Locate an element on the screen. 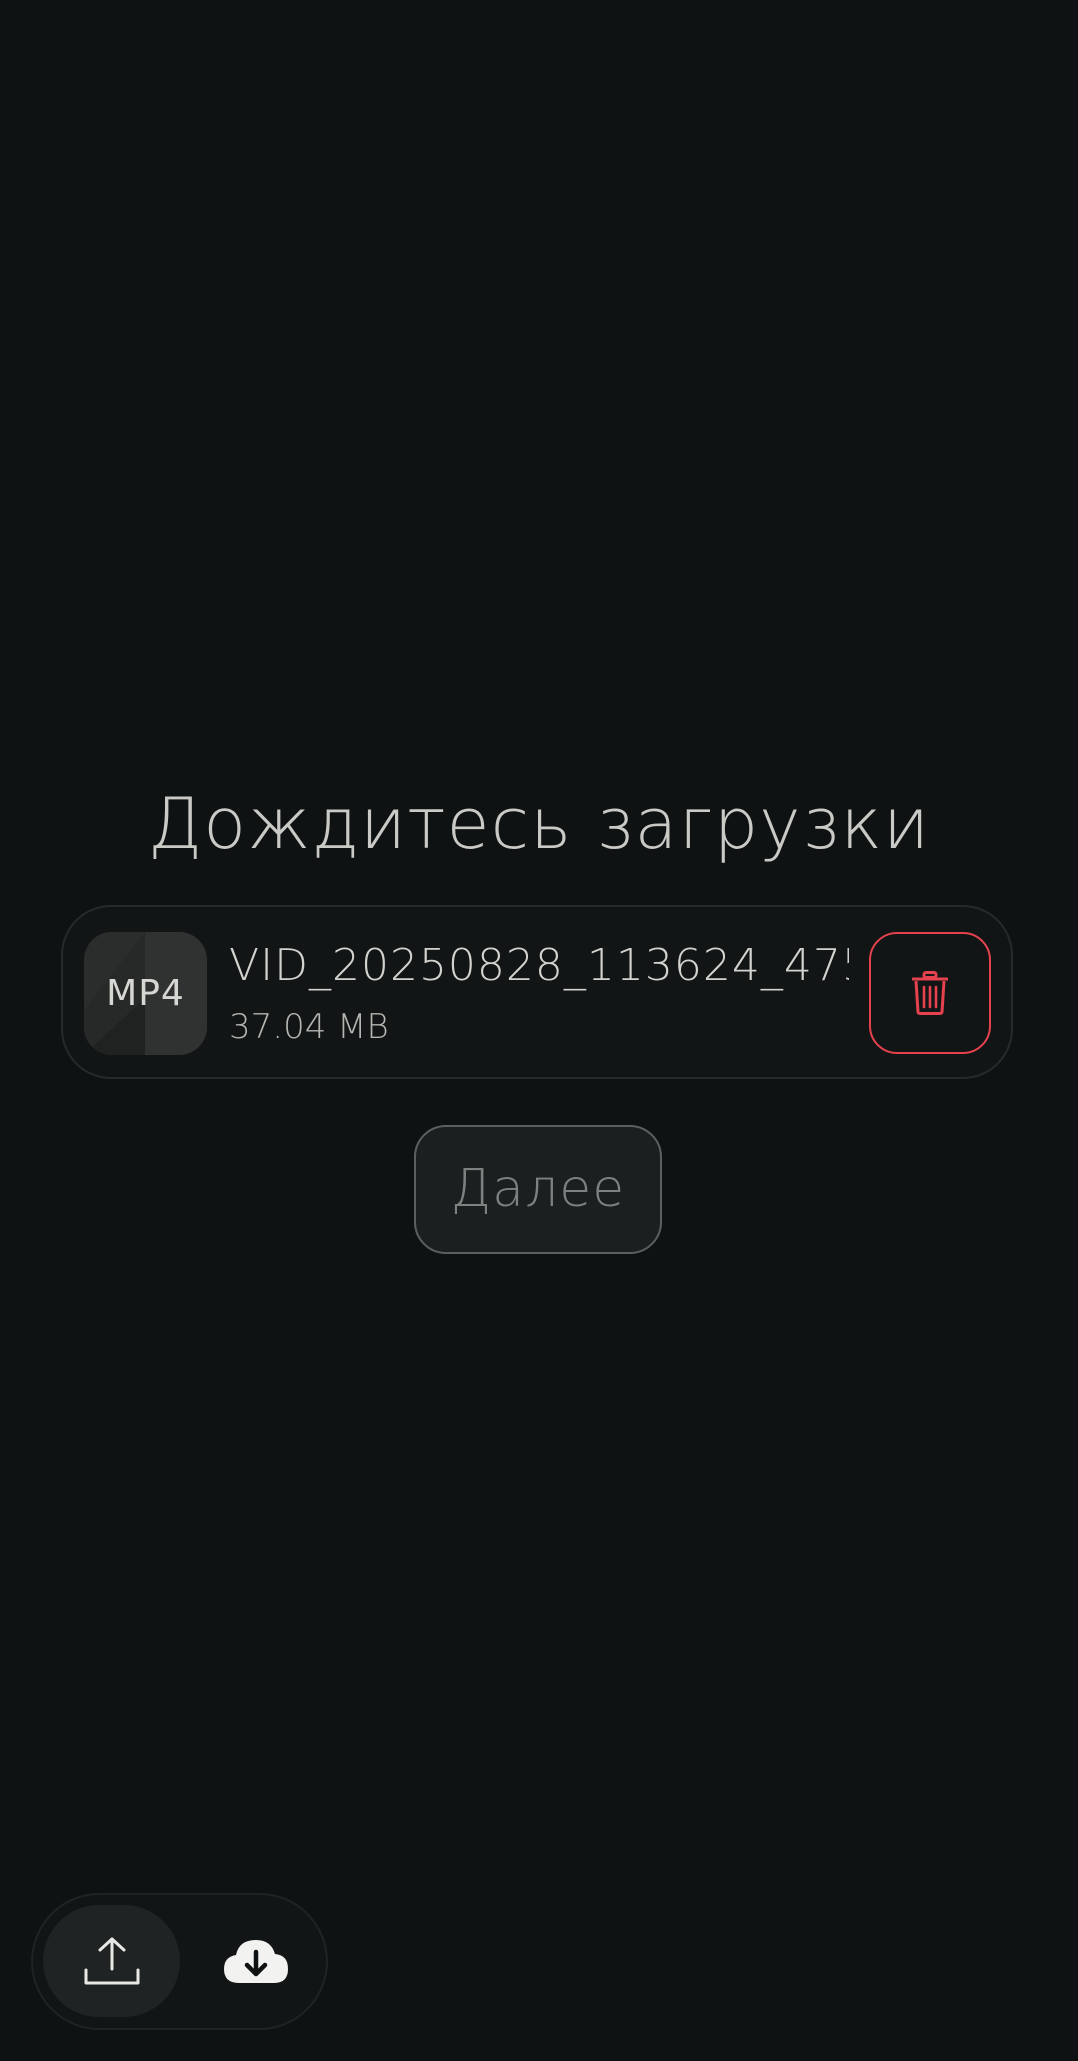 The width and height of the screenshot is (1078, 2061). upload-icon is located at coordinates (111, 1961).